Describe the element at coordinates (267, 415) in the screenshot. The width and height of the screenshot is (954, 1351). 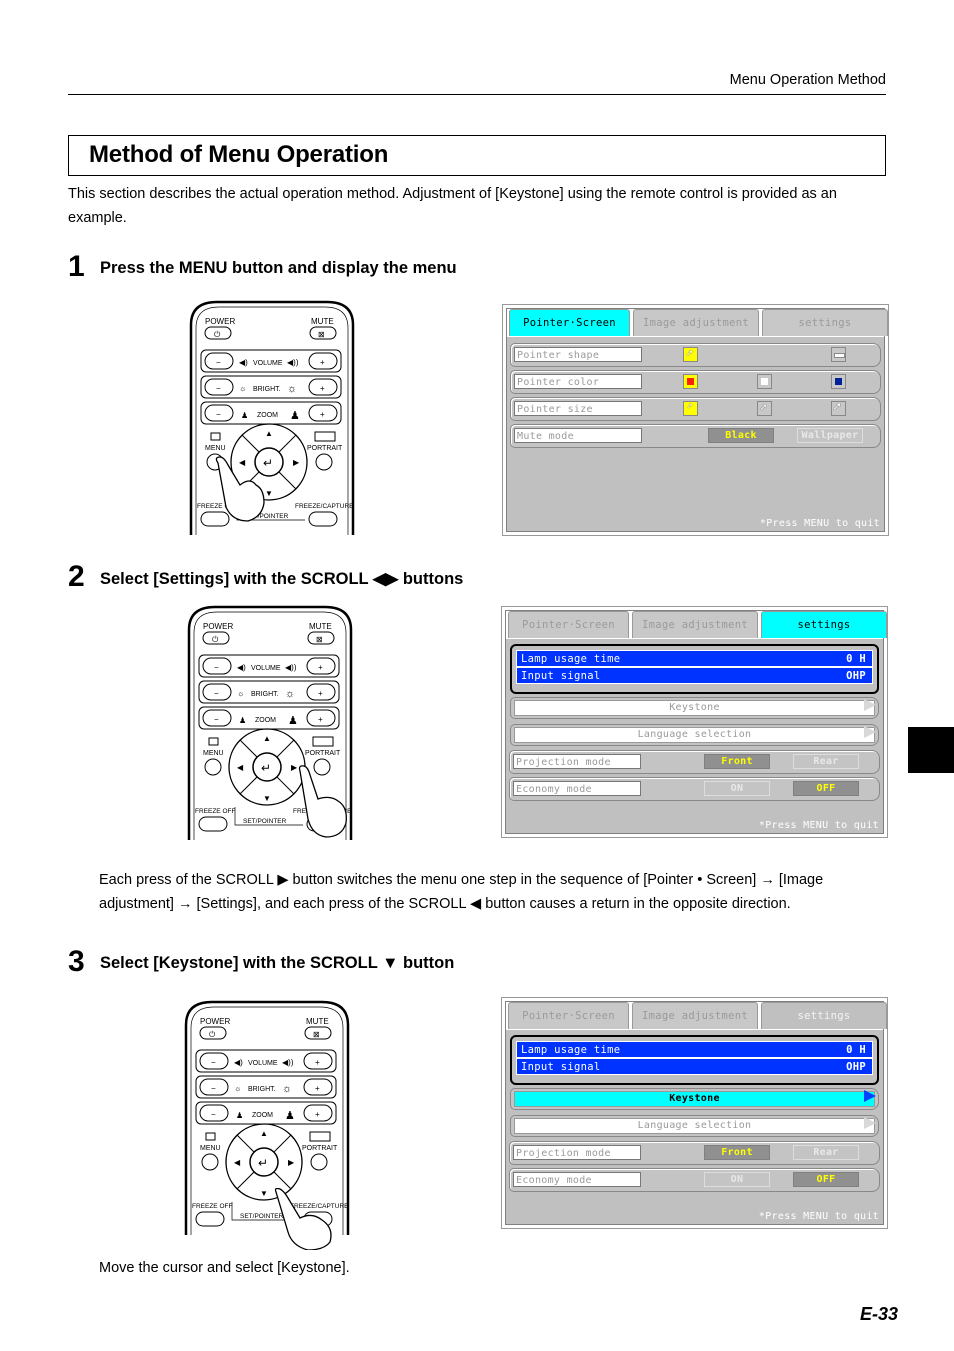
I see `zoom-label: ZOOM` at that location.